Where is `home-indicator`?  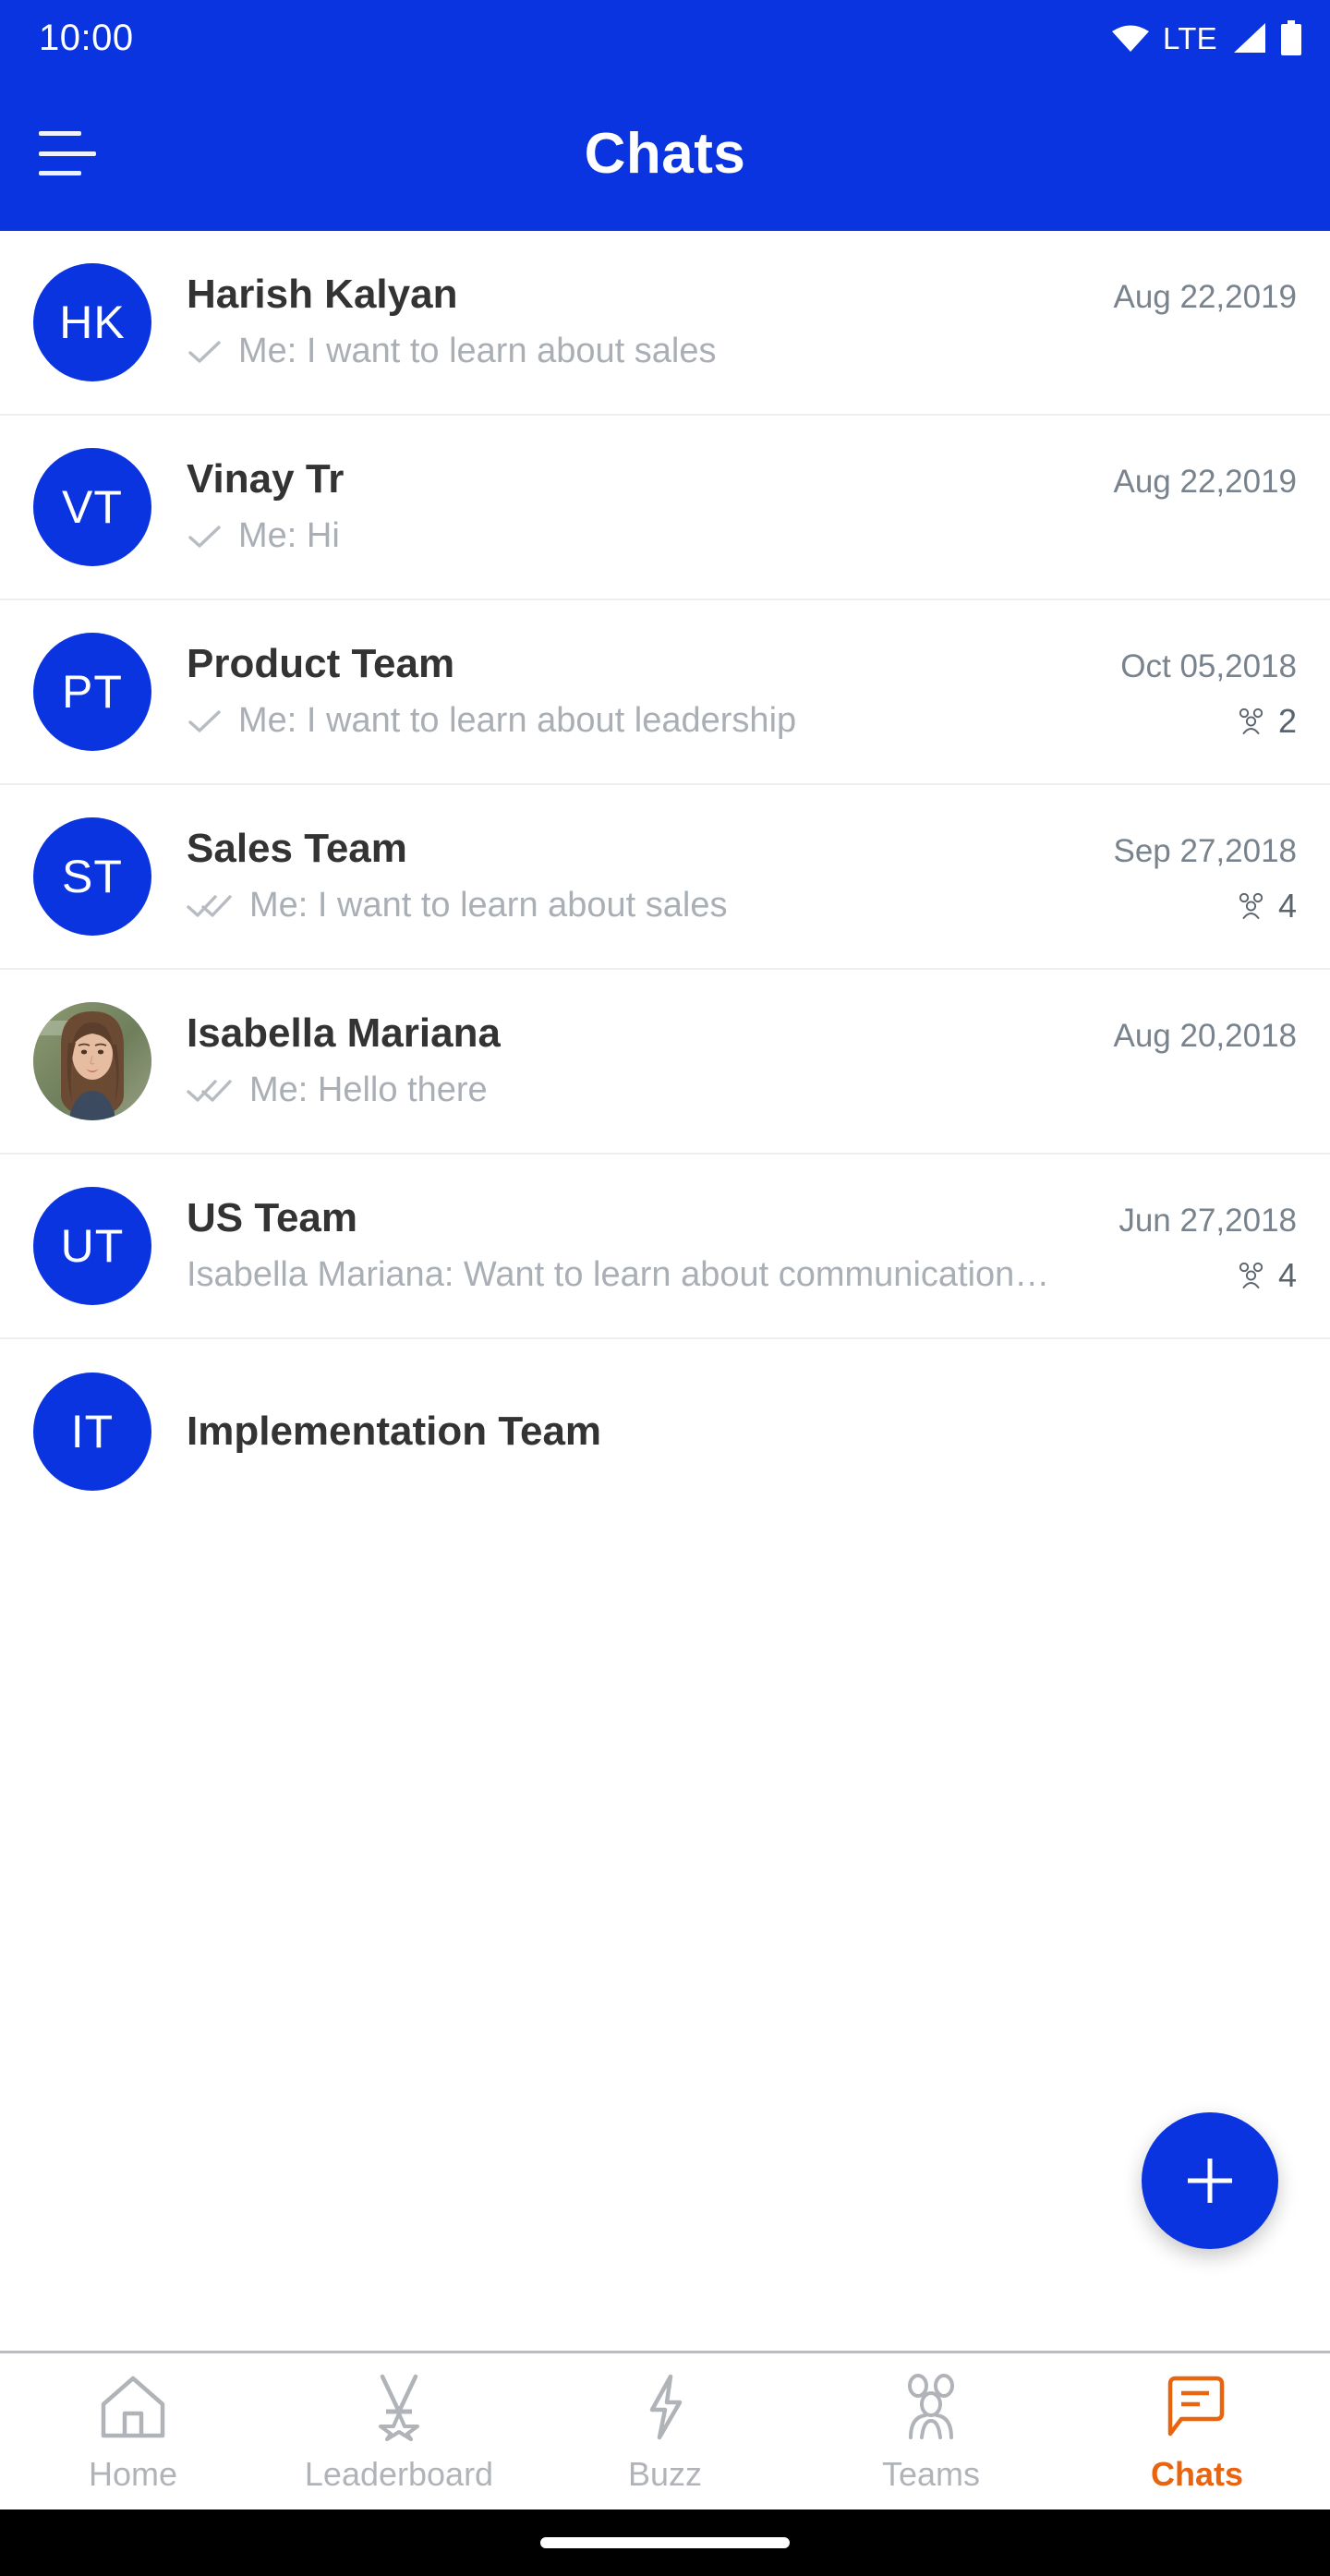
home-indicator is located at coordinates (665, 2542).